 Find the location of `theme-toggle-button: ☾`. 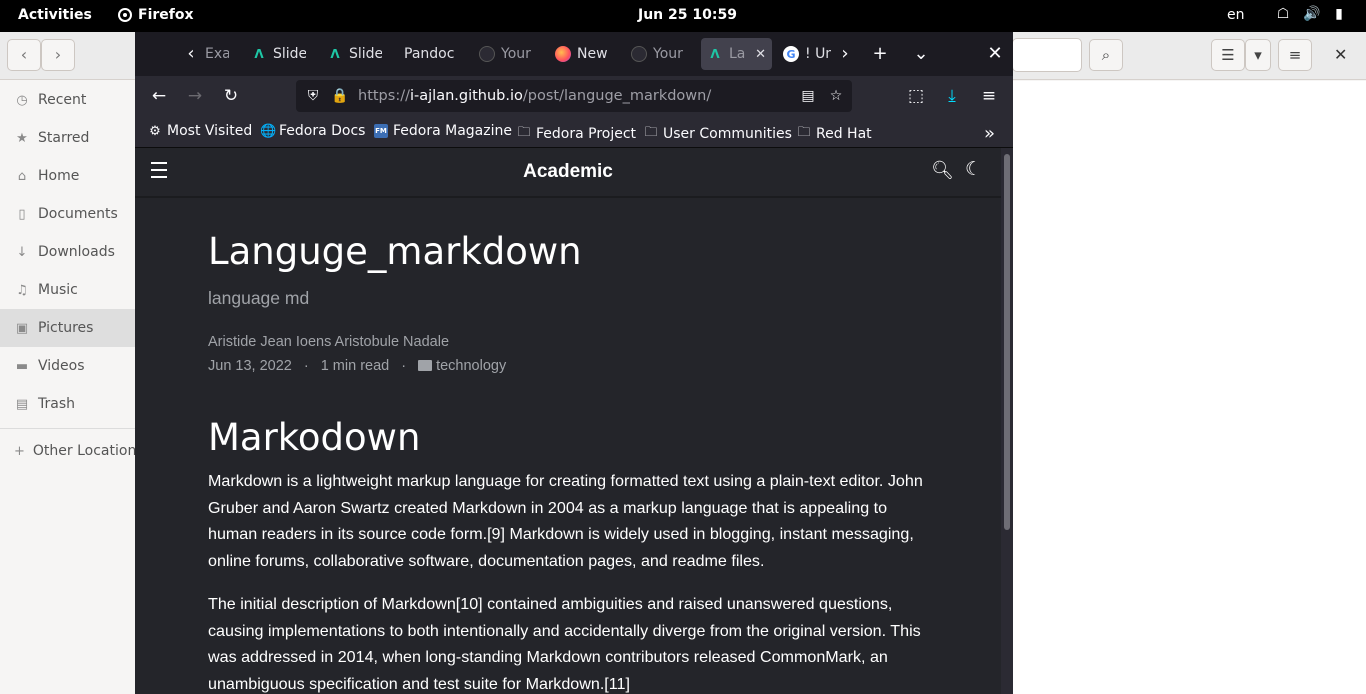

theme-toggle-button: ☾ is located at coordinates (973, 169).